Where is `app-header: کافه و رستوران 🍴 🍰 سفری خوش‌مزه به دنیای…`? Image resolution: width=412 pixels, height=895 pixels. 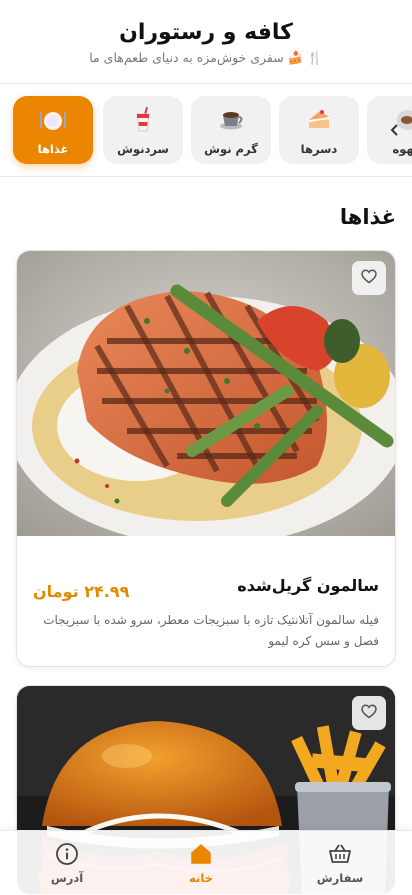
app-header: کافه و رستوران 🍴 🍰 سفری خوش‌مزه به دنیای… is located at coordinates (206, 42).